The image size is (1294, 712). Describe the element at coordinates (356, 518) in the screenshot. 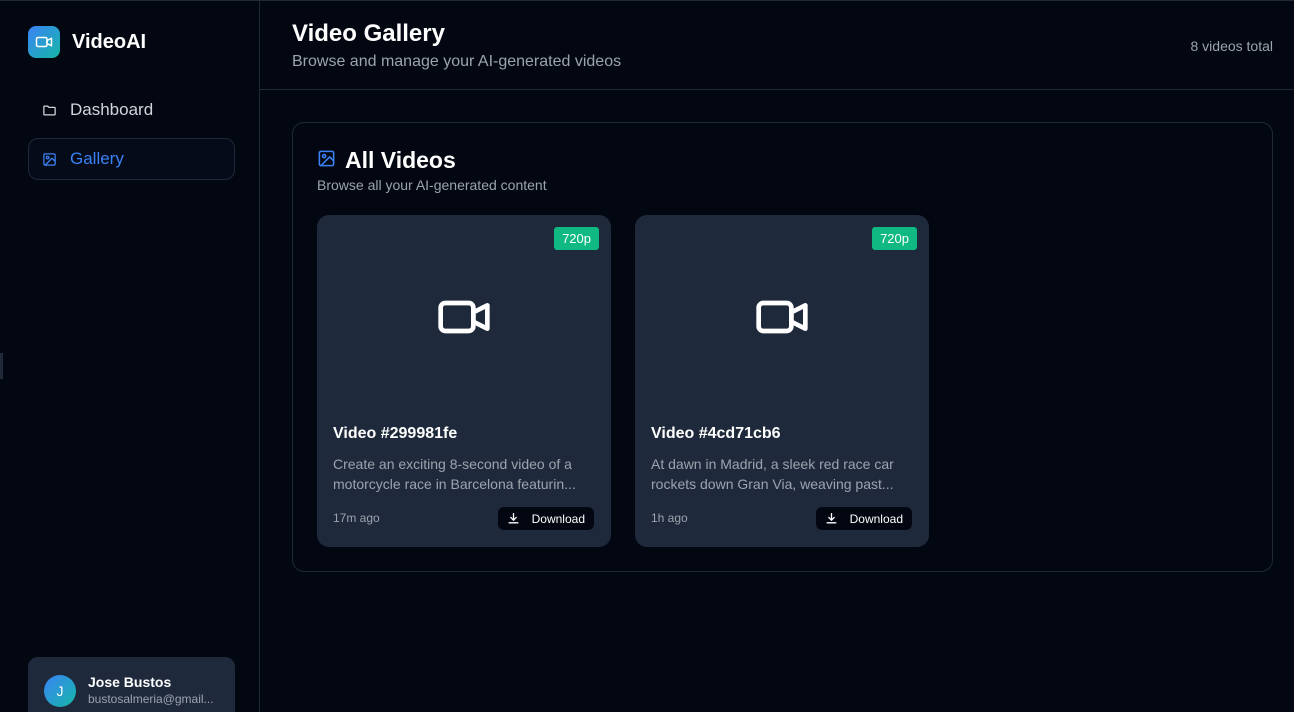

I see `video-timestamp: 17m ago` at that location.